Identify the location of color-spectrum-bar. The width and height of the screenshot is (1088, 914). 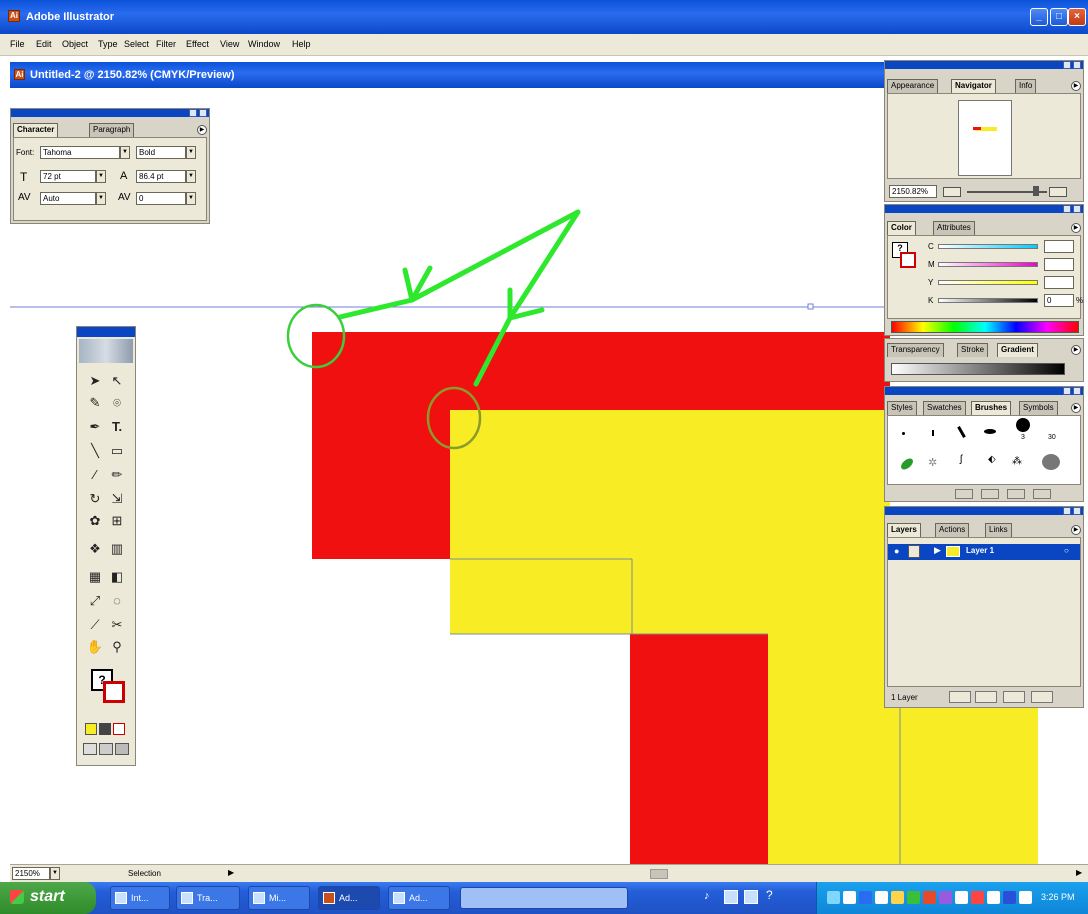
(985, 327).